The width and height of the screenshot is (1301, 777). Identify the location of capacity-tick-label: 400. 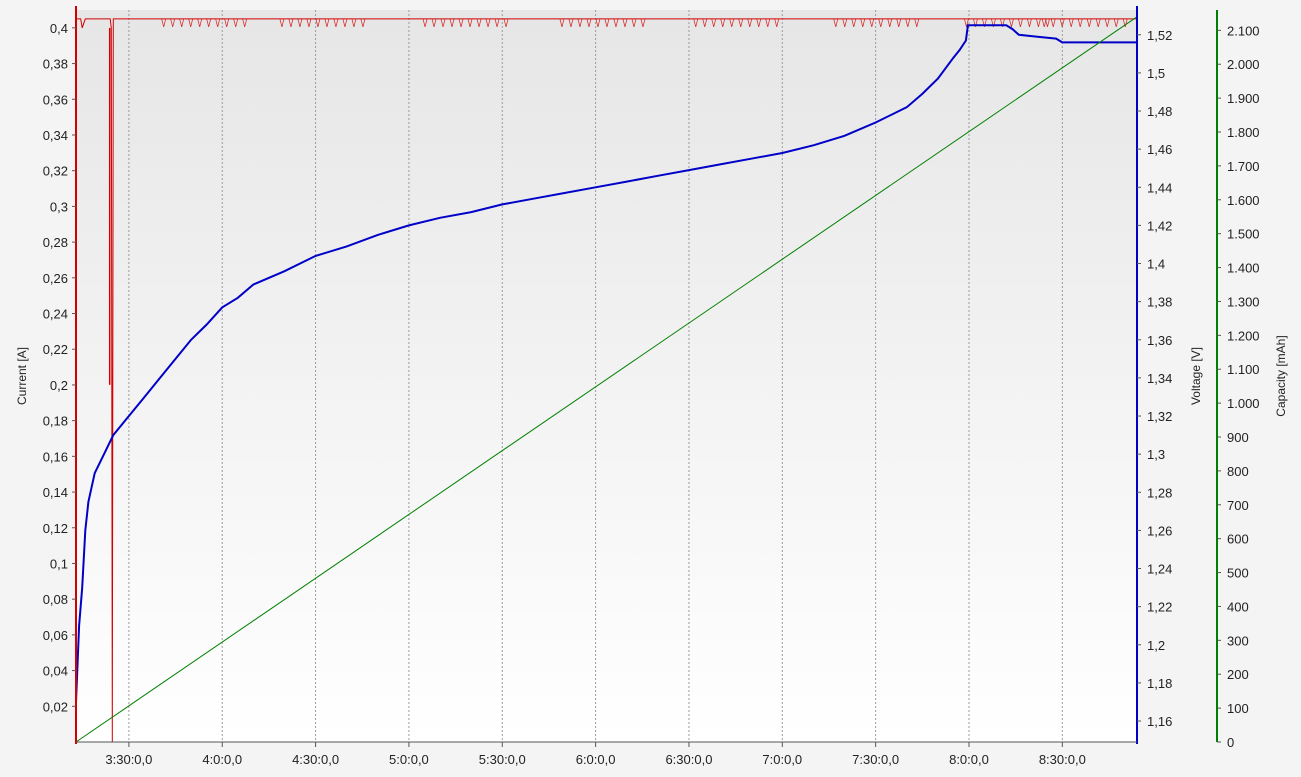
(1238, 606).